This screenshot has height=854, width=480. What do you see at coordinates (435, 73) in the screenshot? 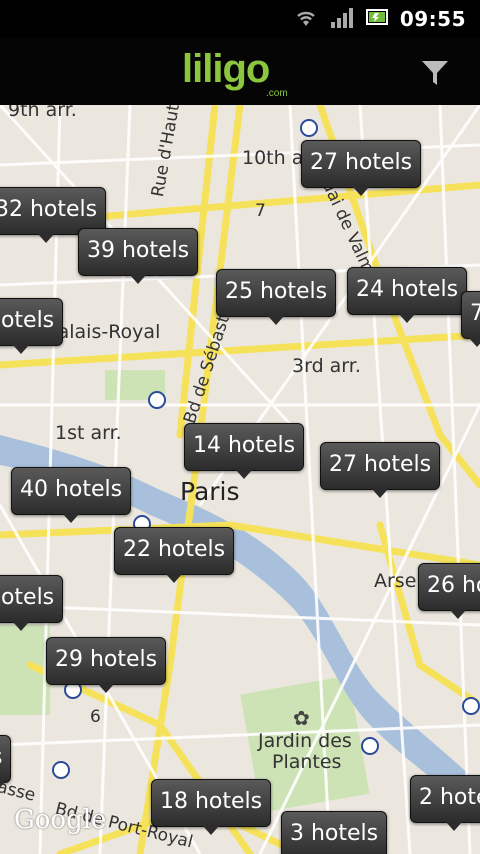
I see `filter-button` at bounding box center [435, 73].